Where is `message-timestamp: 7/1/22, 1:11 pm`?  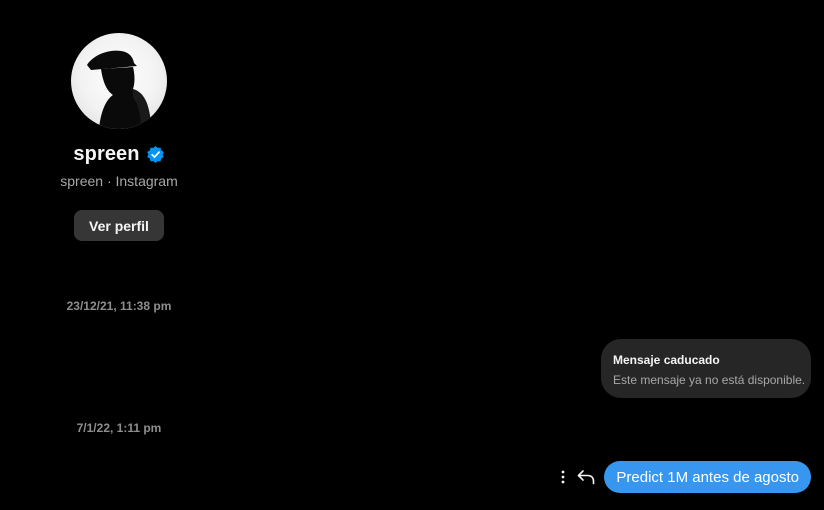 message-timestamp: 7/1/22, 1:11 pm is located at coordinates (119, 428).